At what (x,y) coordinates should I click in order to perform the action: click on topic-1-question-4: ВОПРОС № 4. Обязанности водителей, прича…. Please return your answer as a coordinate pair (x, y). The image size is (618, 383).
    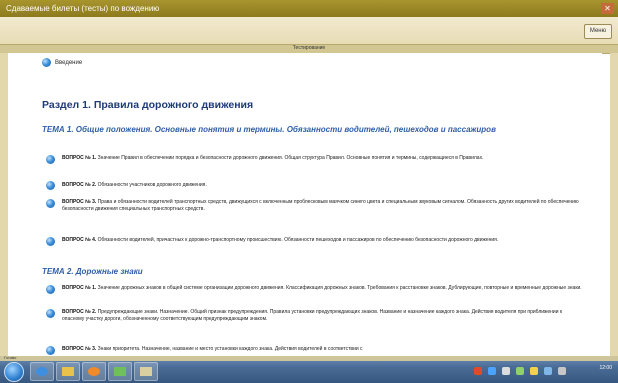
    Looking at the image, I should click on (323, 240).